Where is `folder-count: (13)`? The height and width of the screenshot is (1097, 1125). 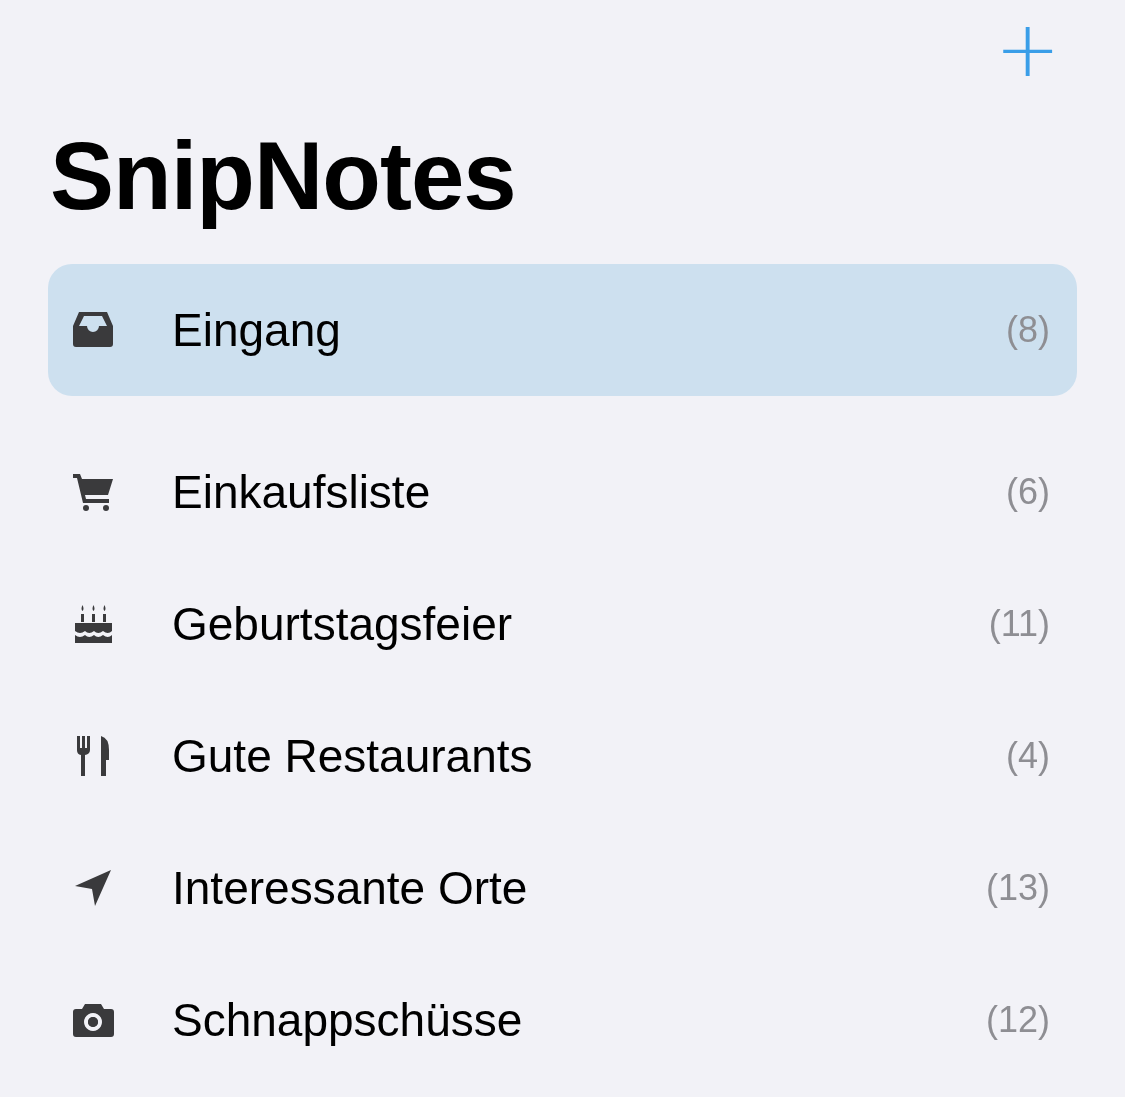 folder-count: (13) is located at coordinates (1017, 888).